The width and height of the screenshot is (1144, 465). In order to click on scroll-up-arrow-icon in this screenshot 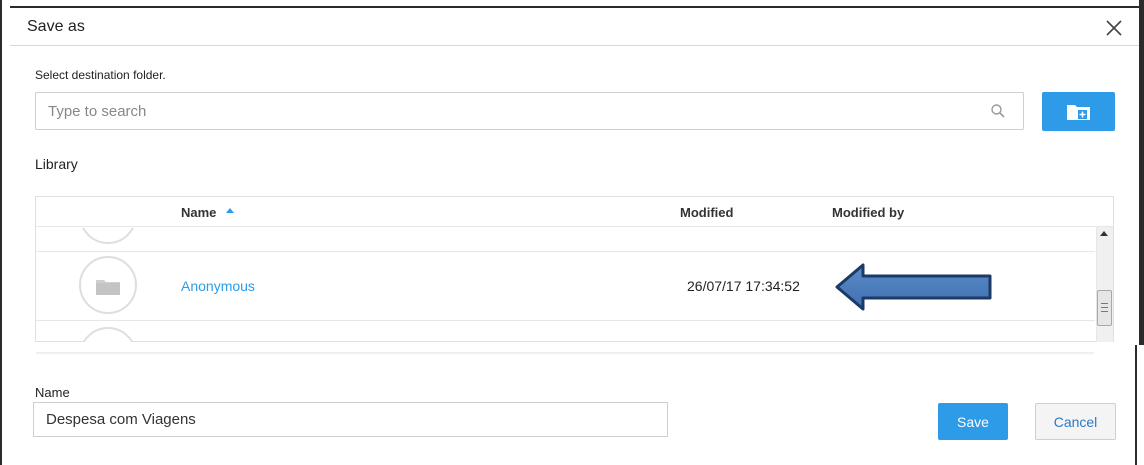, I will do `click(1104, 233)`.